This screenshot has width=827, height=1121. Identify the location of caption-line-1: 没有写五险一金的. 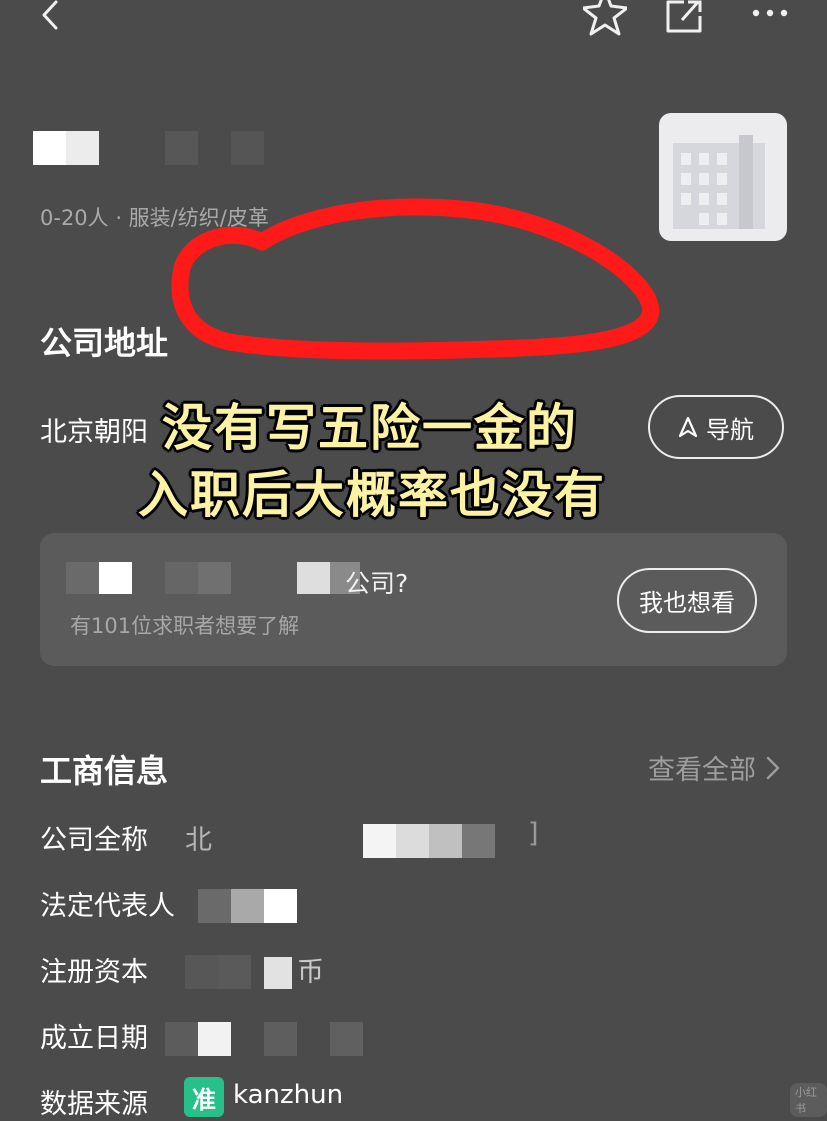
(370, 428).